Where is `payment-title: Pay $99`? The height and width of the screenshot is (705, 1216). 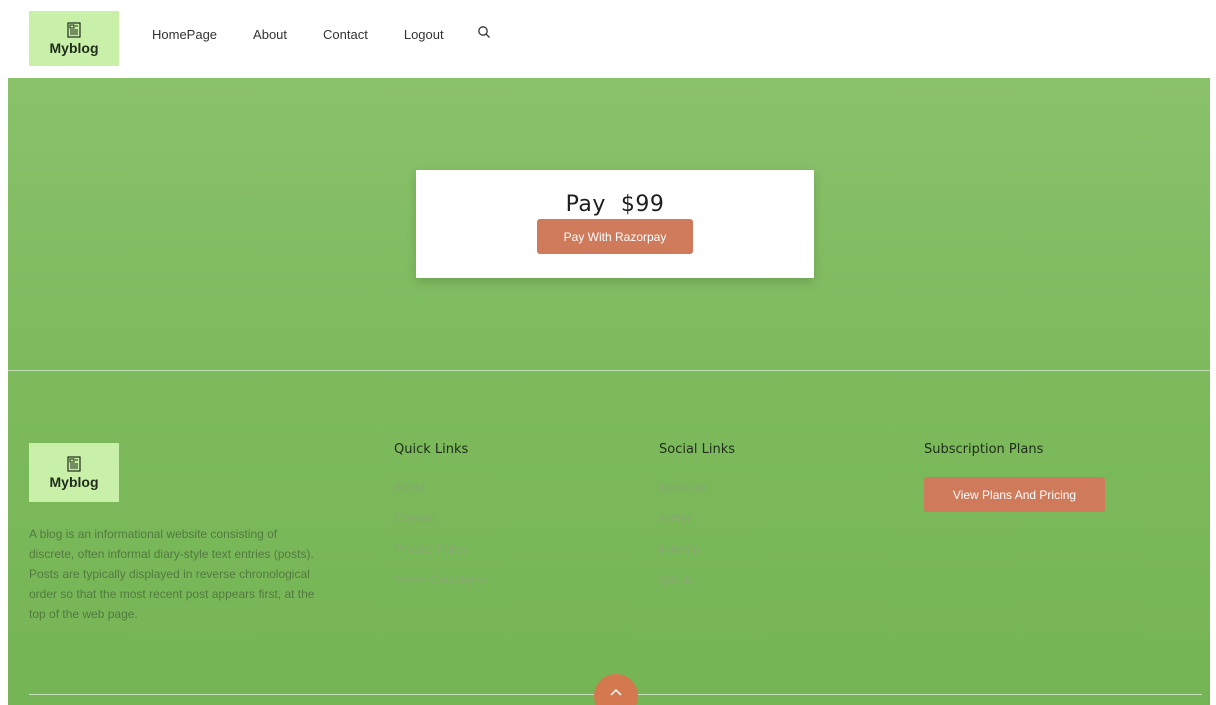 payment-title: Pay $99 is located at coordinates (615, 204).